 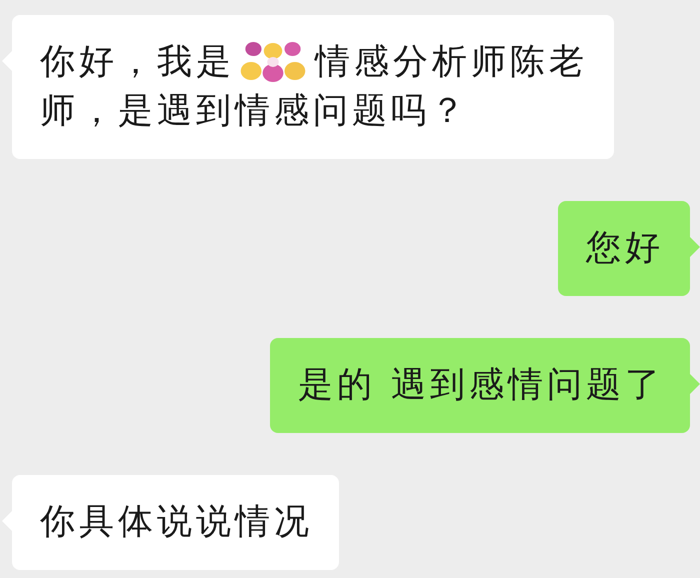 What do you see at coordinates (137, 62) in the screenshot?
I see `message-text: 你好，我是` at bounding box center [137, 62].